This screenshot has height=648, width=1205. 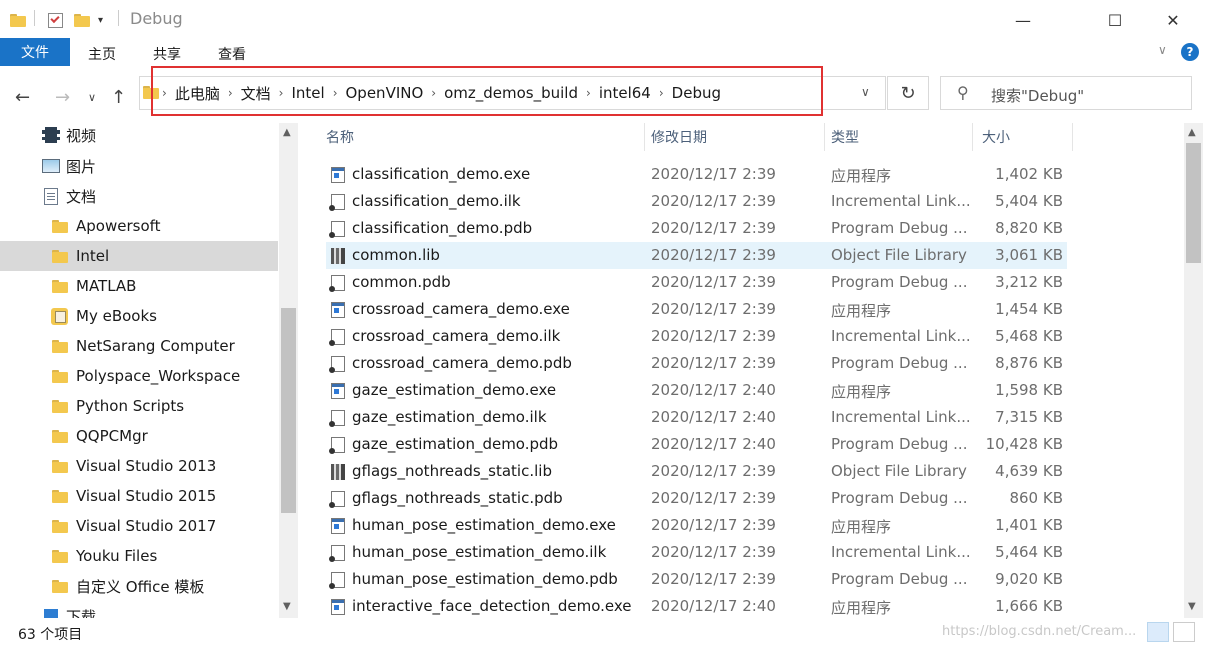 I want to click on nav-item-youku-files: Youku Files, so click(x=139, y=556).